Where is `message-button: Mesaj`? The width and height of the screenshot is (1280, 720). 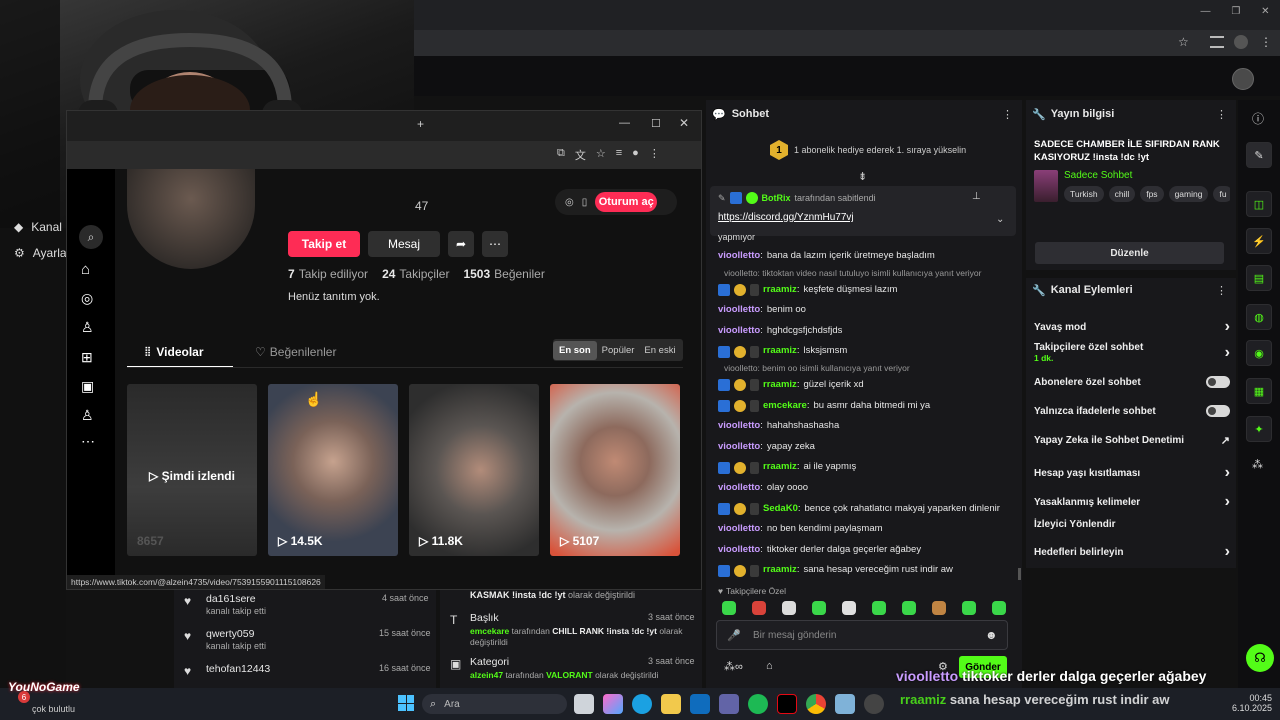
message-button: Mesaj is located at coordinates (404, 244).